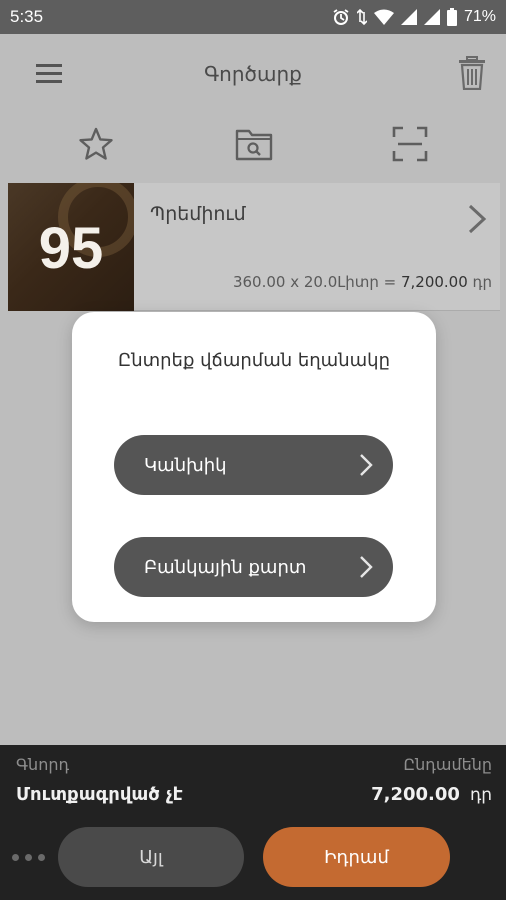  I want to click on product-calculation: 360.00 x 20.0Լիտր = 7,200.00 դր, so click(362, 282).